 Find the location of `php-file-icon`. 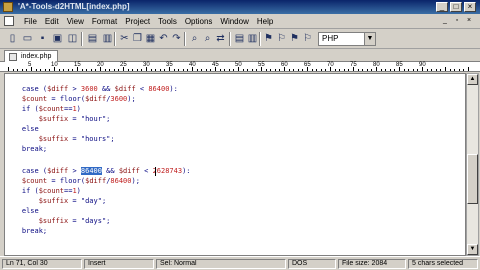

php-file-icon is located at coordinates (13, 57).